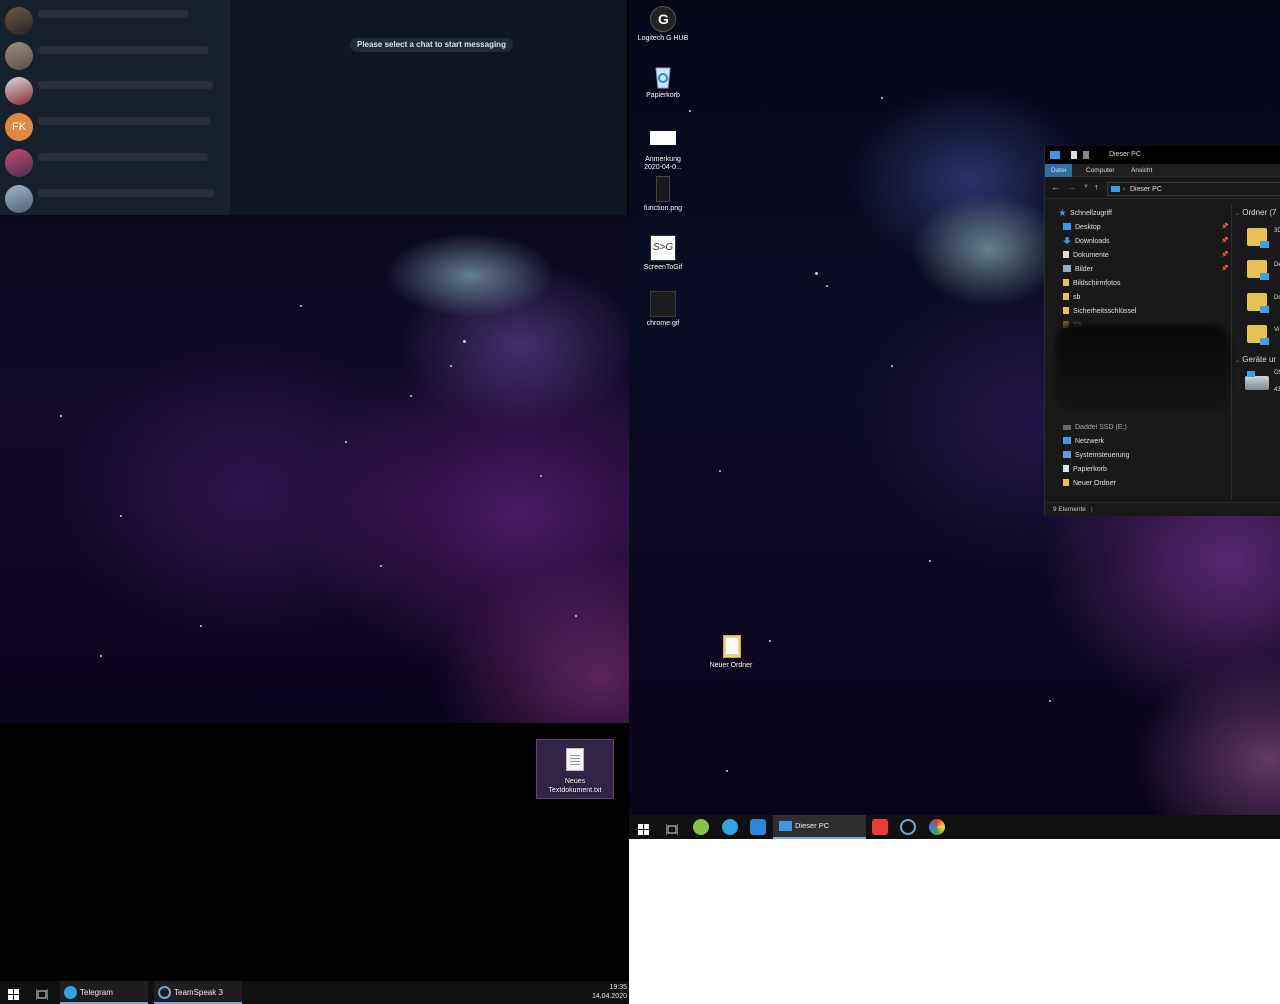  Describe the element at coordinates (880, 827) in the screenshot. I see `vivaldi-icon` at that location.